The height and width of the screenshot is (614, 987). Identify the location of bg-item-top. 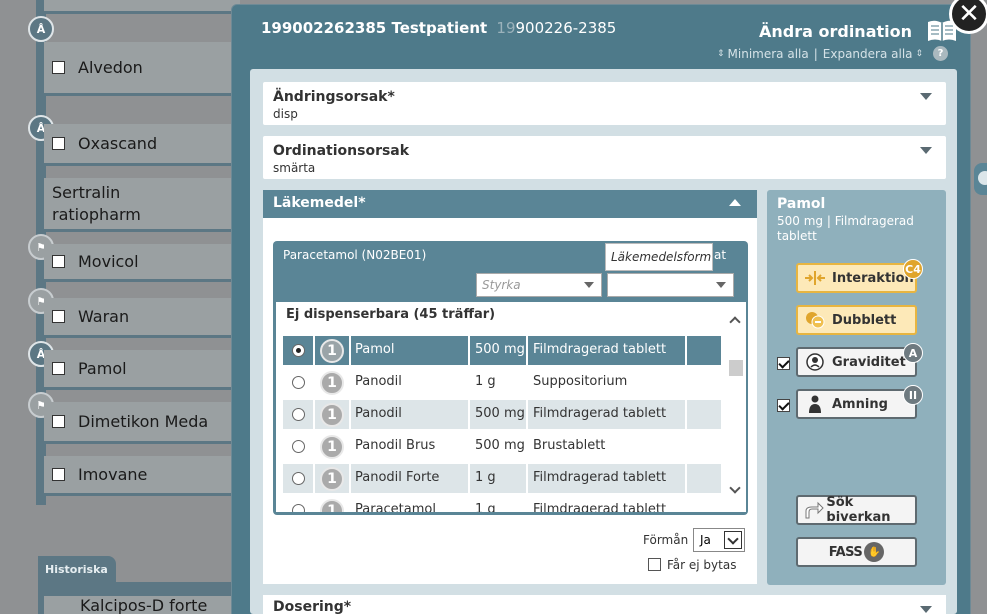
(142, 7).